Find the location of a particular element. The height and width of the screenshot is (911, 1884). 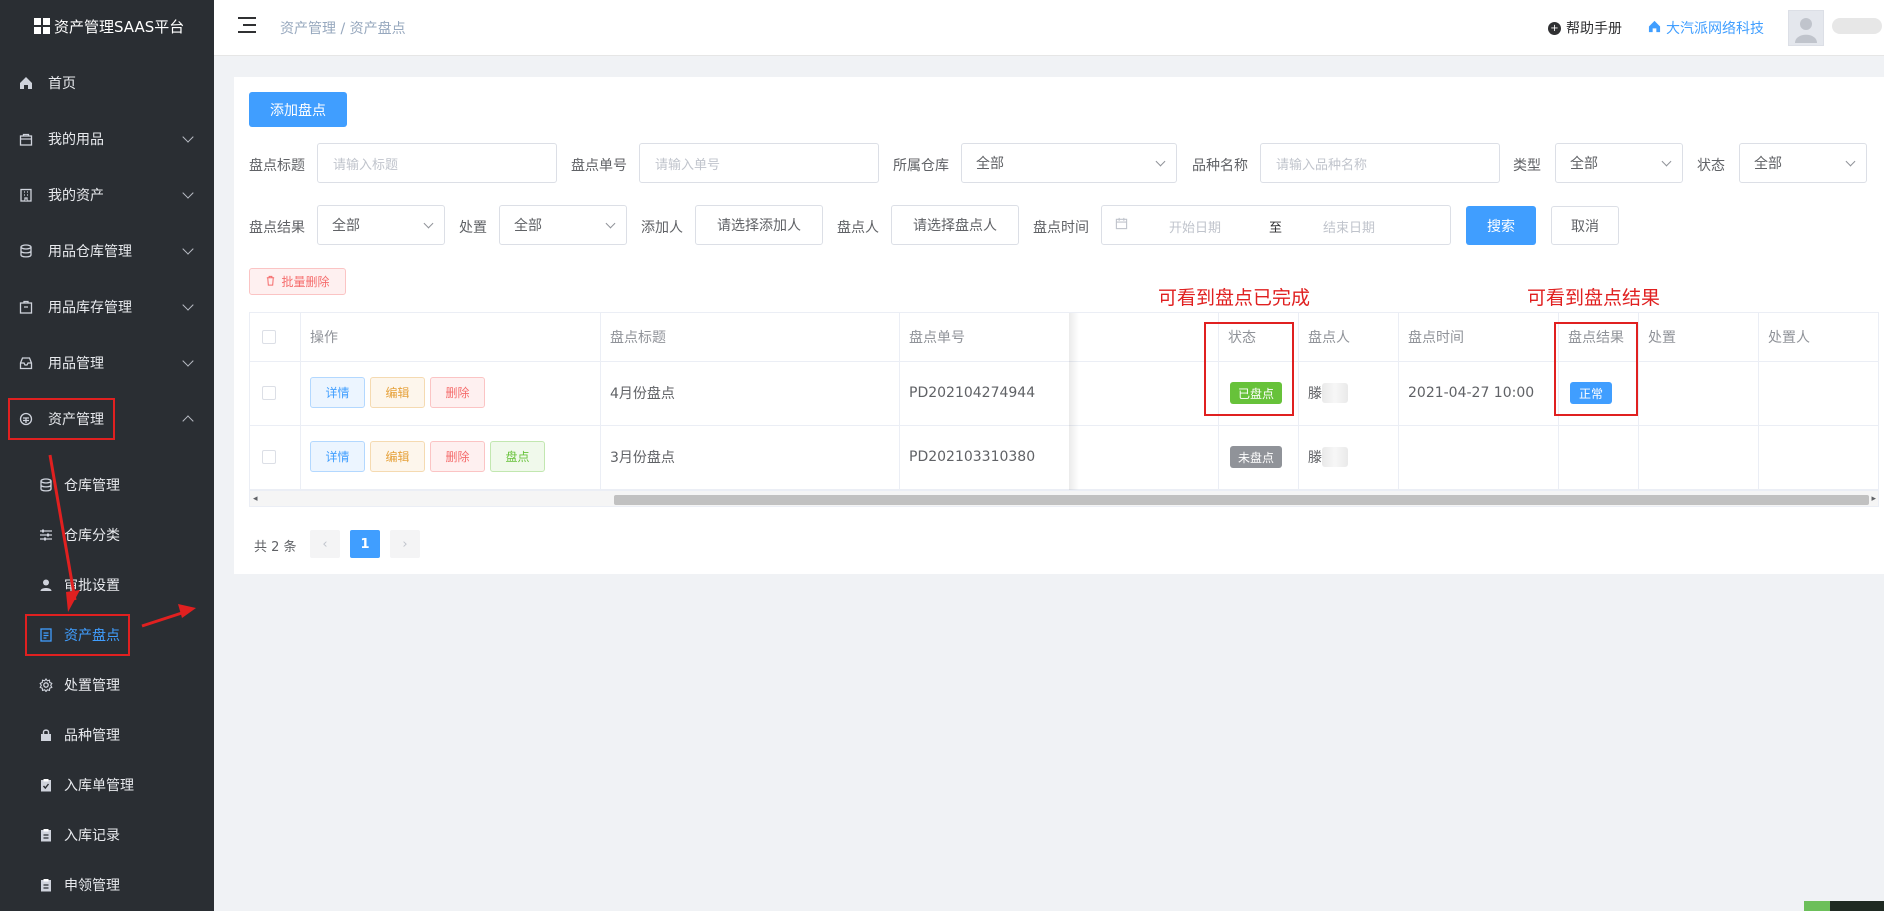

dispose-select-value: 全部 is located at coordinates (528, 226).